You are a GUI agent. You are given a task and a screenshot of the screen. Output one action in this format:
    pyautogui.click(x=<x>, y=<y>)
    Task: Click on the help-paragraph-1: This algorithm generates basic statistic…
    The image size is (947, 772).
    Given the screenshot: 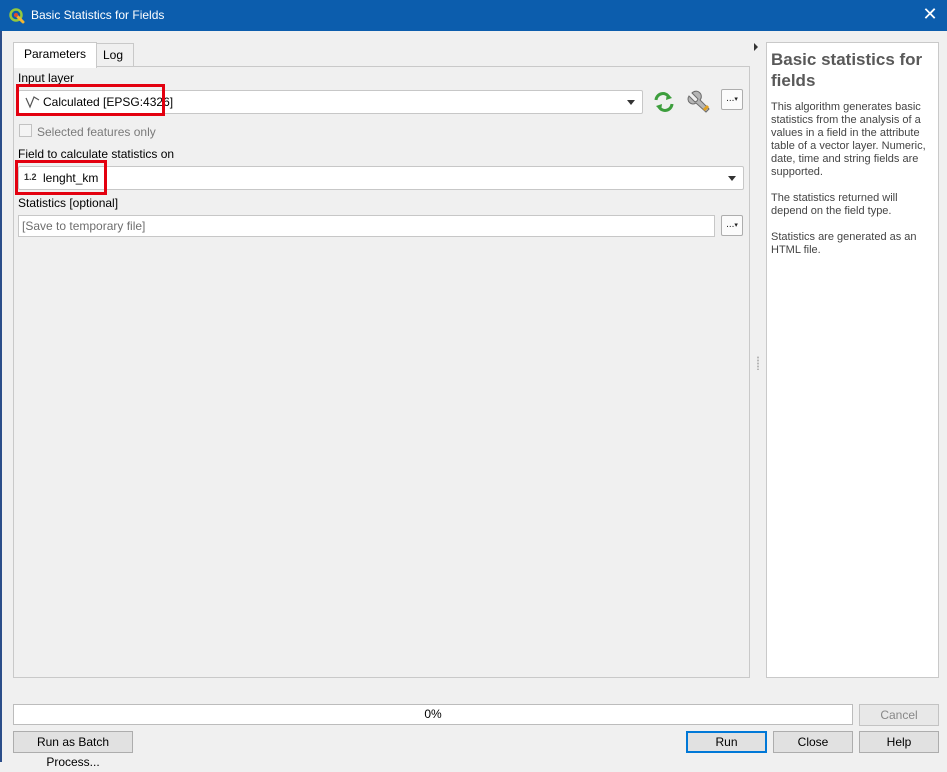 What is the action you would take?
    pyautogui.click(x=848, y=139)
    